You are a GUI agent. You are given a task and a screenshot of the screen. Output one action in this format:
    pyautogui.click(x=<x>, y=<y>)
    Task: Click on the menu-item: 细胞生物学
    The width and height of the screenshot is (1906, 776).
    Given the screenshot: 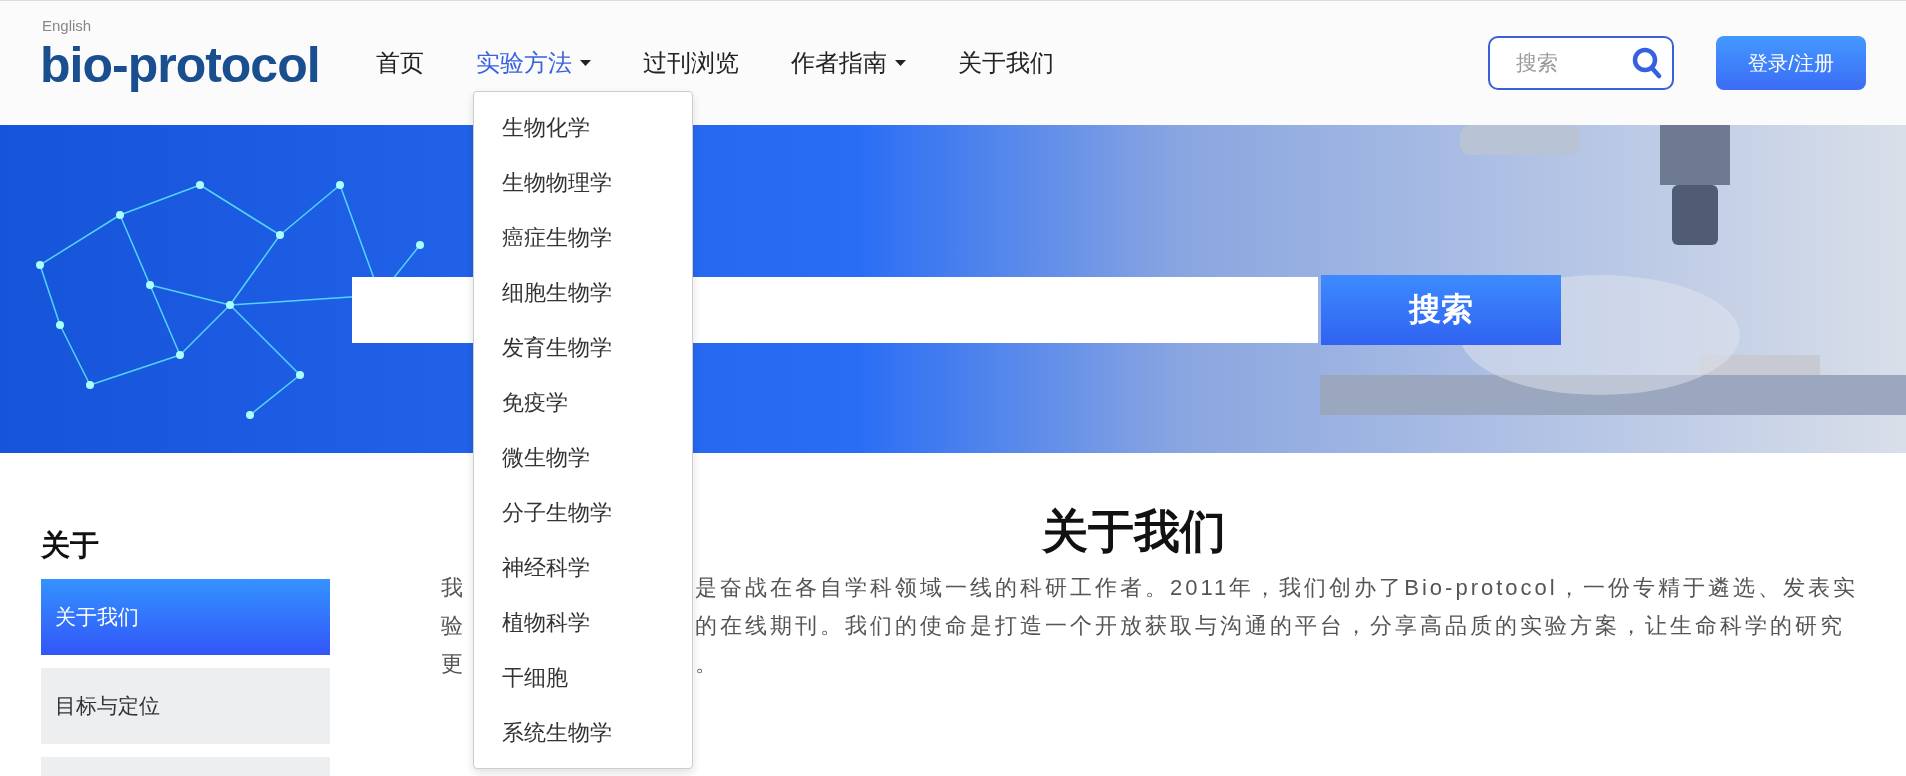 What is the action you would take?
    pyautogui.click(x=583, y=292)
    